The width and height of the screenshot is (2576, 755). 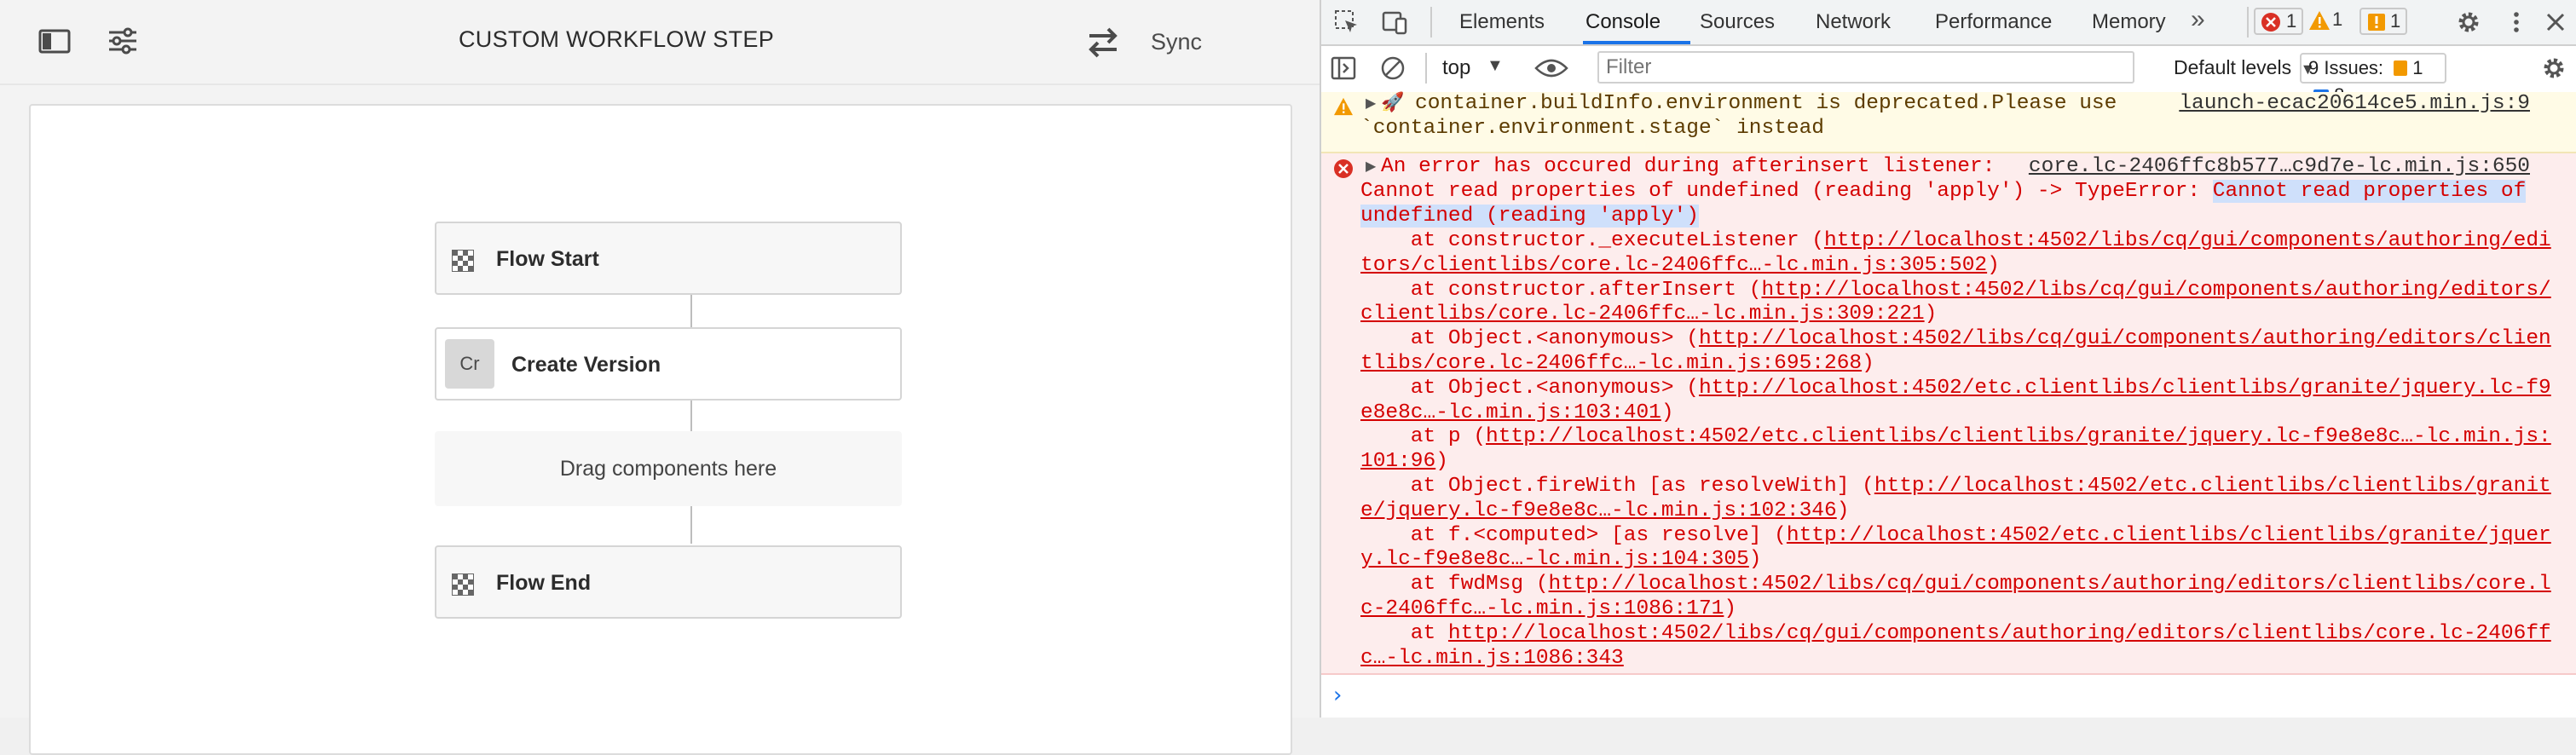 I want to click on stack-frame-link: c…-lc.min.js:1086:343, so click(x=1492, y=658).